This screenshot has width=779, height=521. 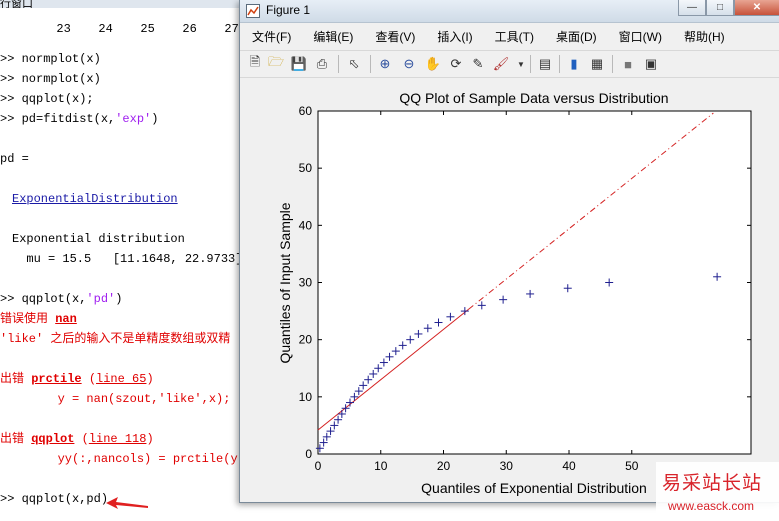 What do you see at coordinates (332, 36) in the screenshot?
I see `menu-edit: 编辑(E)` at bounding box center [332, 36].